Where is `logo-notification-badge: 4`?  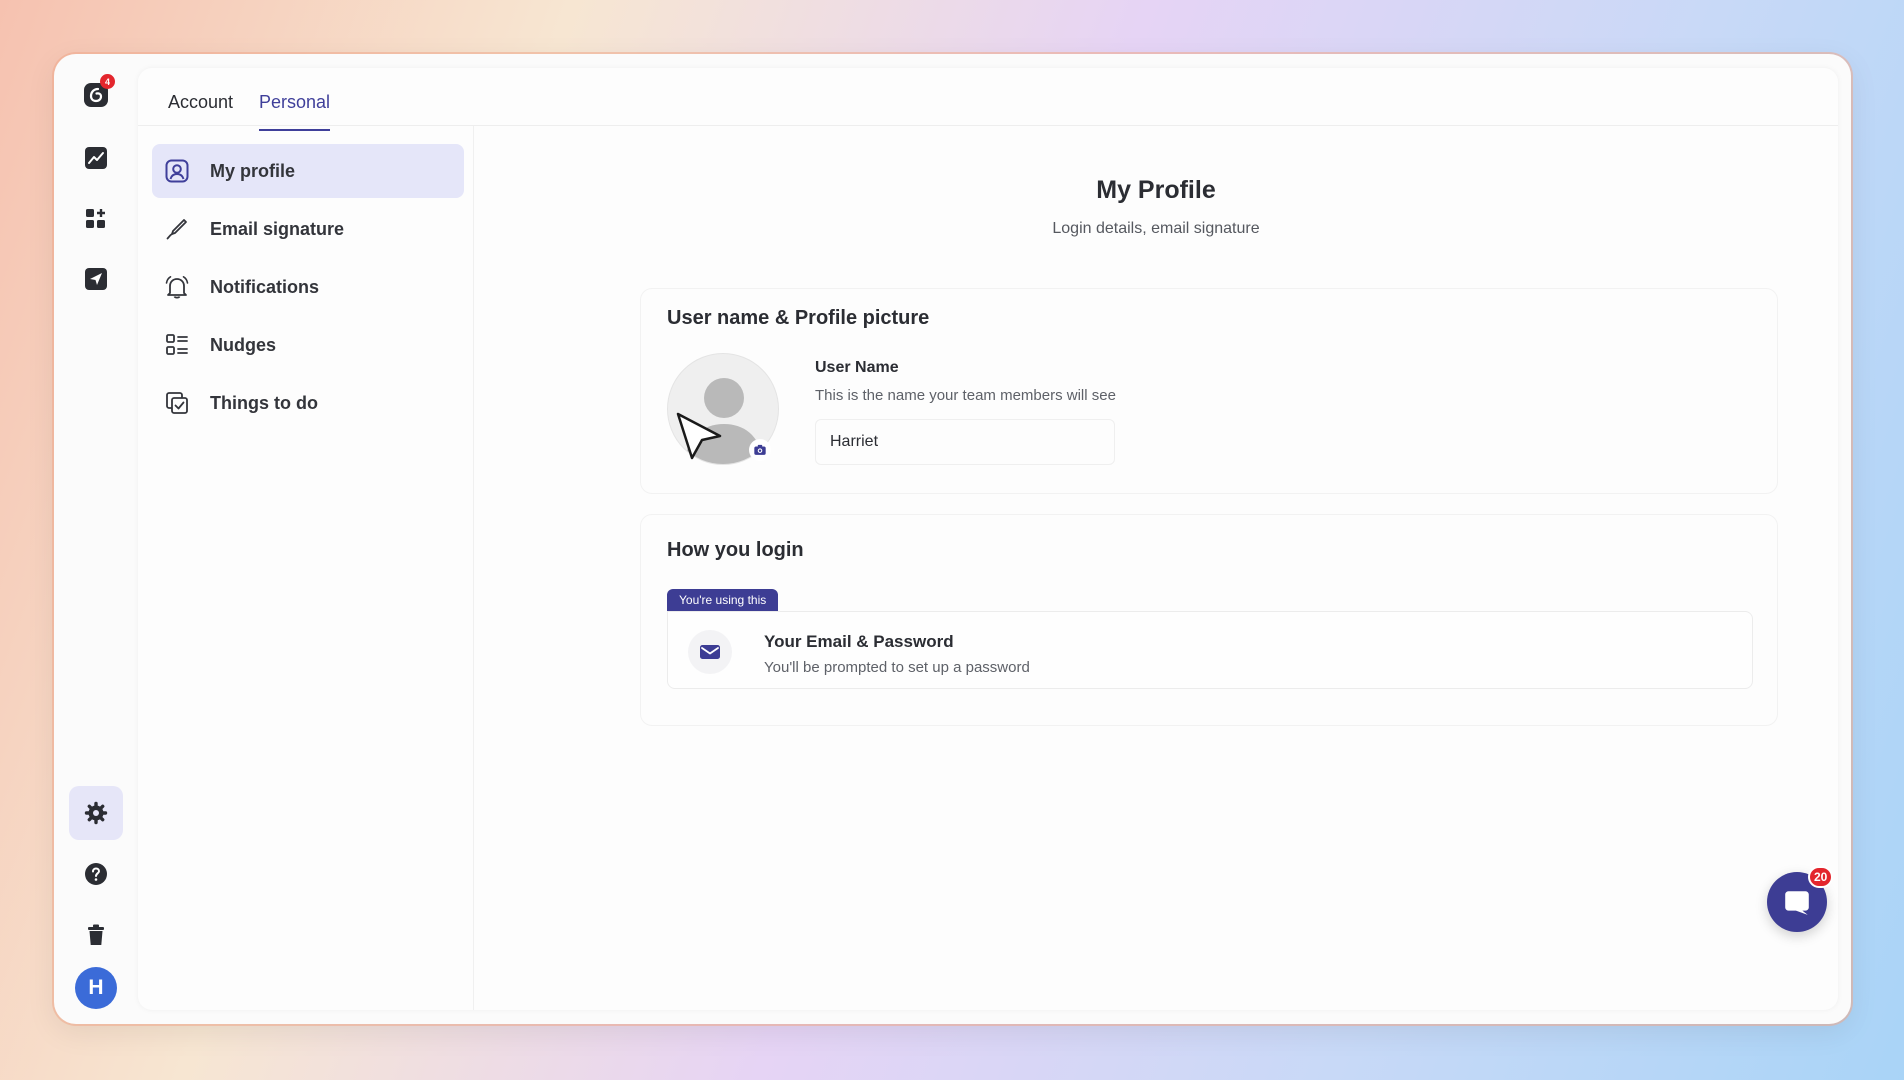
logo-notification-badge: 4 is located at coordinates (107, 81).